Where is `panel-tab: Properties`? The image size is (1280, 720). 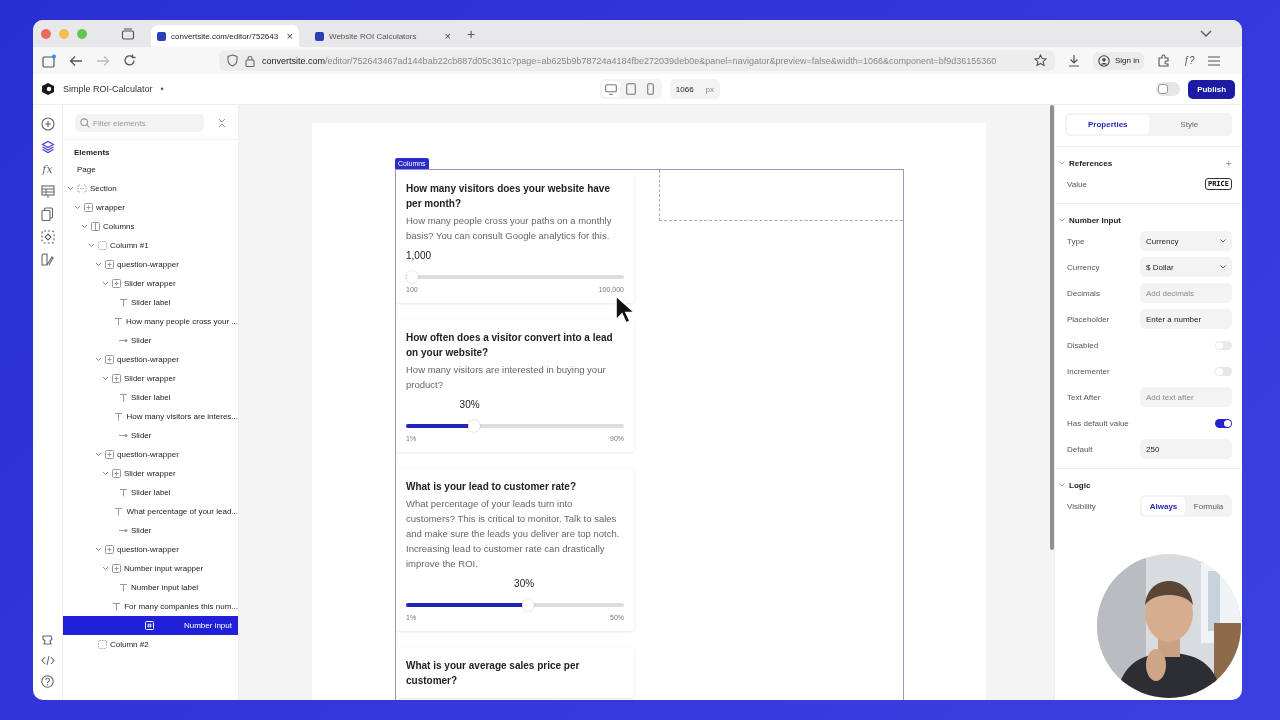
panel-tab: Properties is located at coordinates (1108, 124).